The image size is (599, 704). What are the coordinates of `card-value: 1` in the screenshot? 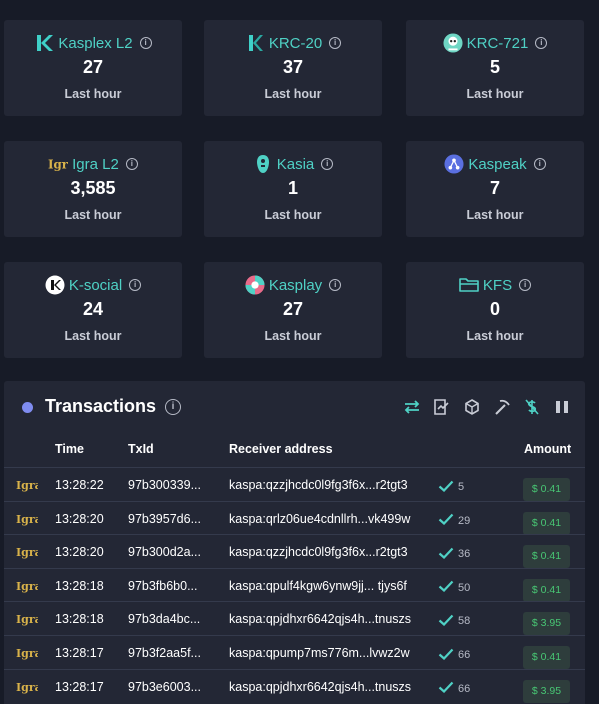 It's located at (292, 188).